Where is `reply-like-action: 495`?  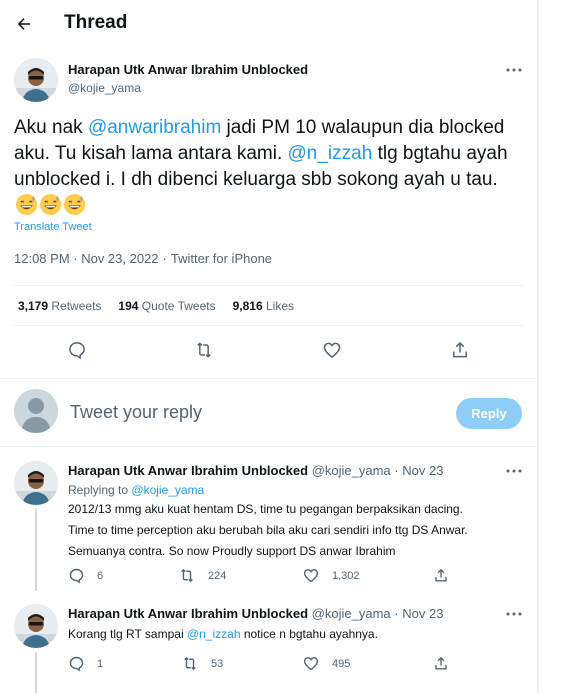 reply-like-action: 495 is located at coordinates (326, 663).